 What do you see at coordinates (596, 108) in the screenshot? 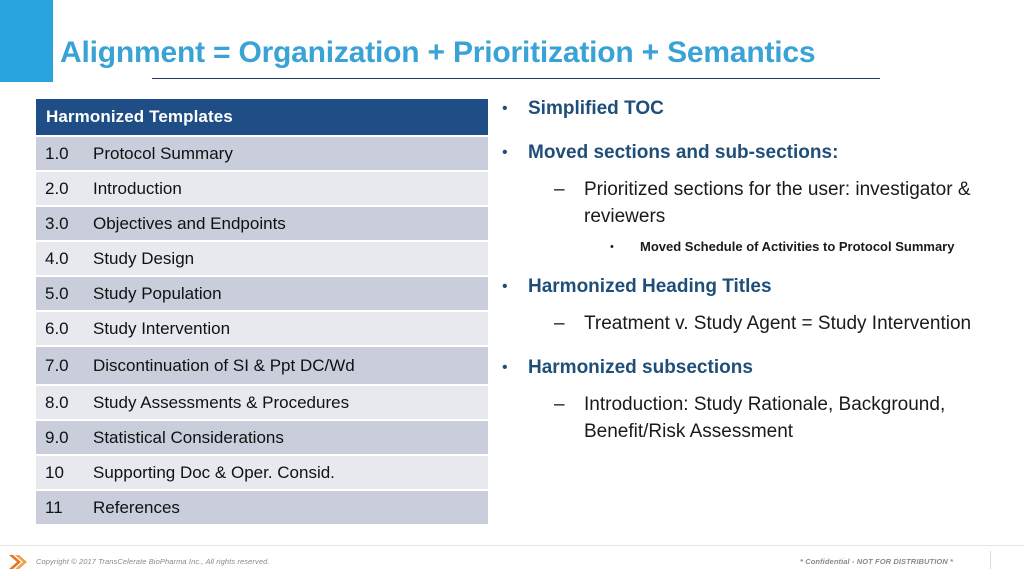
I see `bullet-text: Simplified TOC` at bounding box center [596, 108].